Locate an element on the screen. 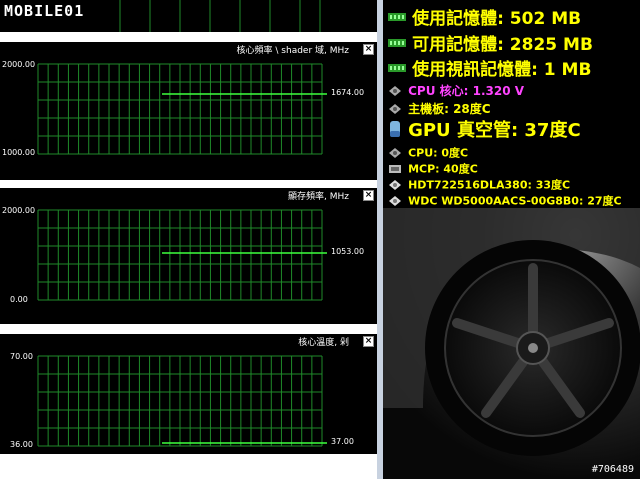 The image size is (640, 479). cpu-core-row: CPU 核心: 1.320 V is located at coordinates (455, 89).